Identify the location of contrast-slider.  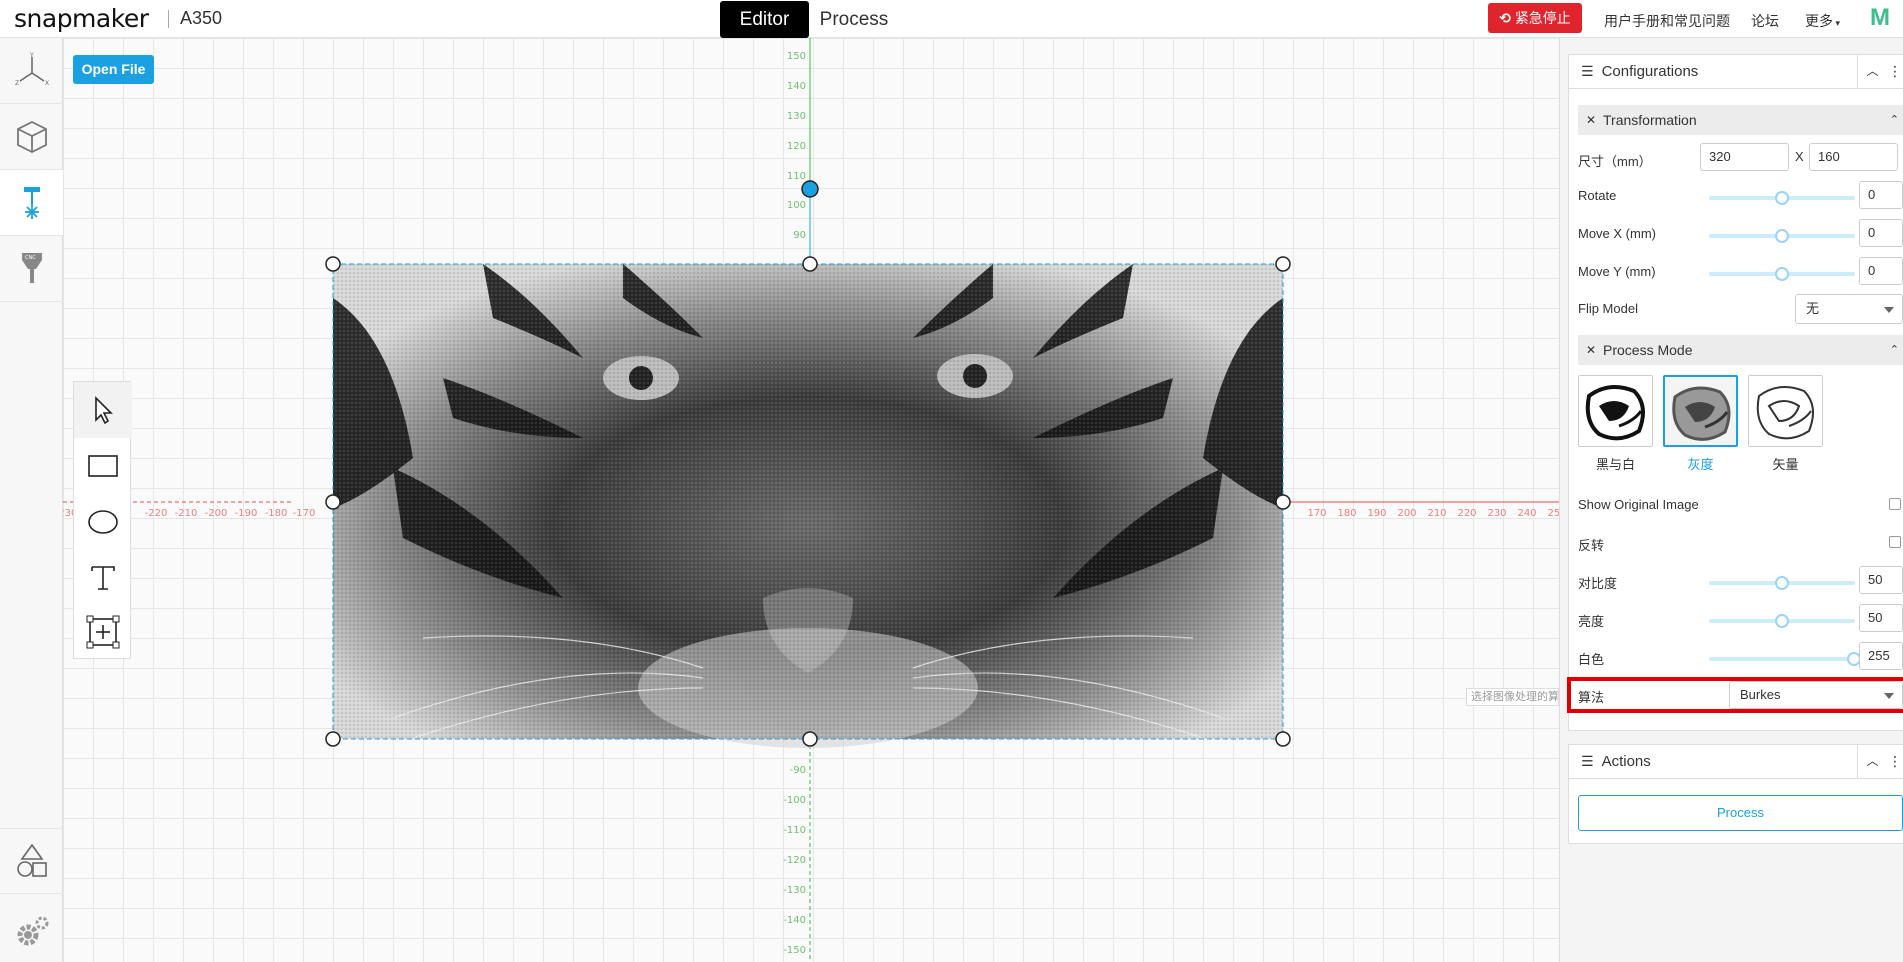
(1782, 583).